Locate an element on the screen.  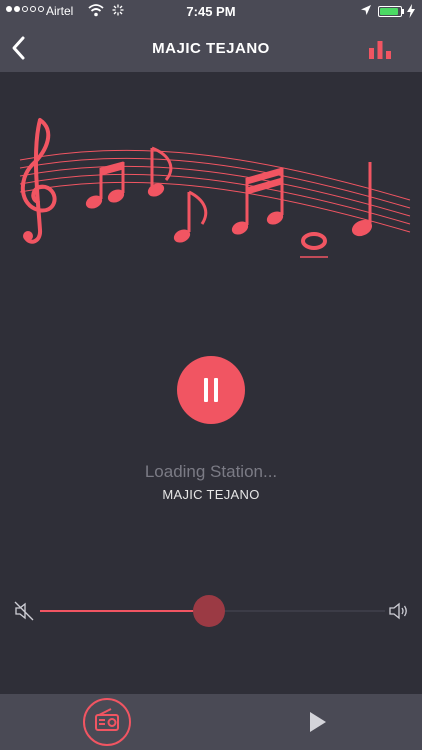
whole-note-icon is located at coordinates (314, 241).